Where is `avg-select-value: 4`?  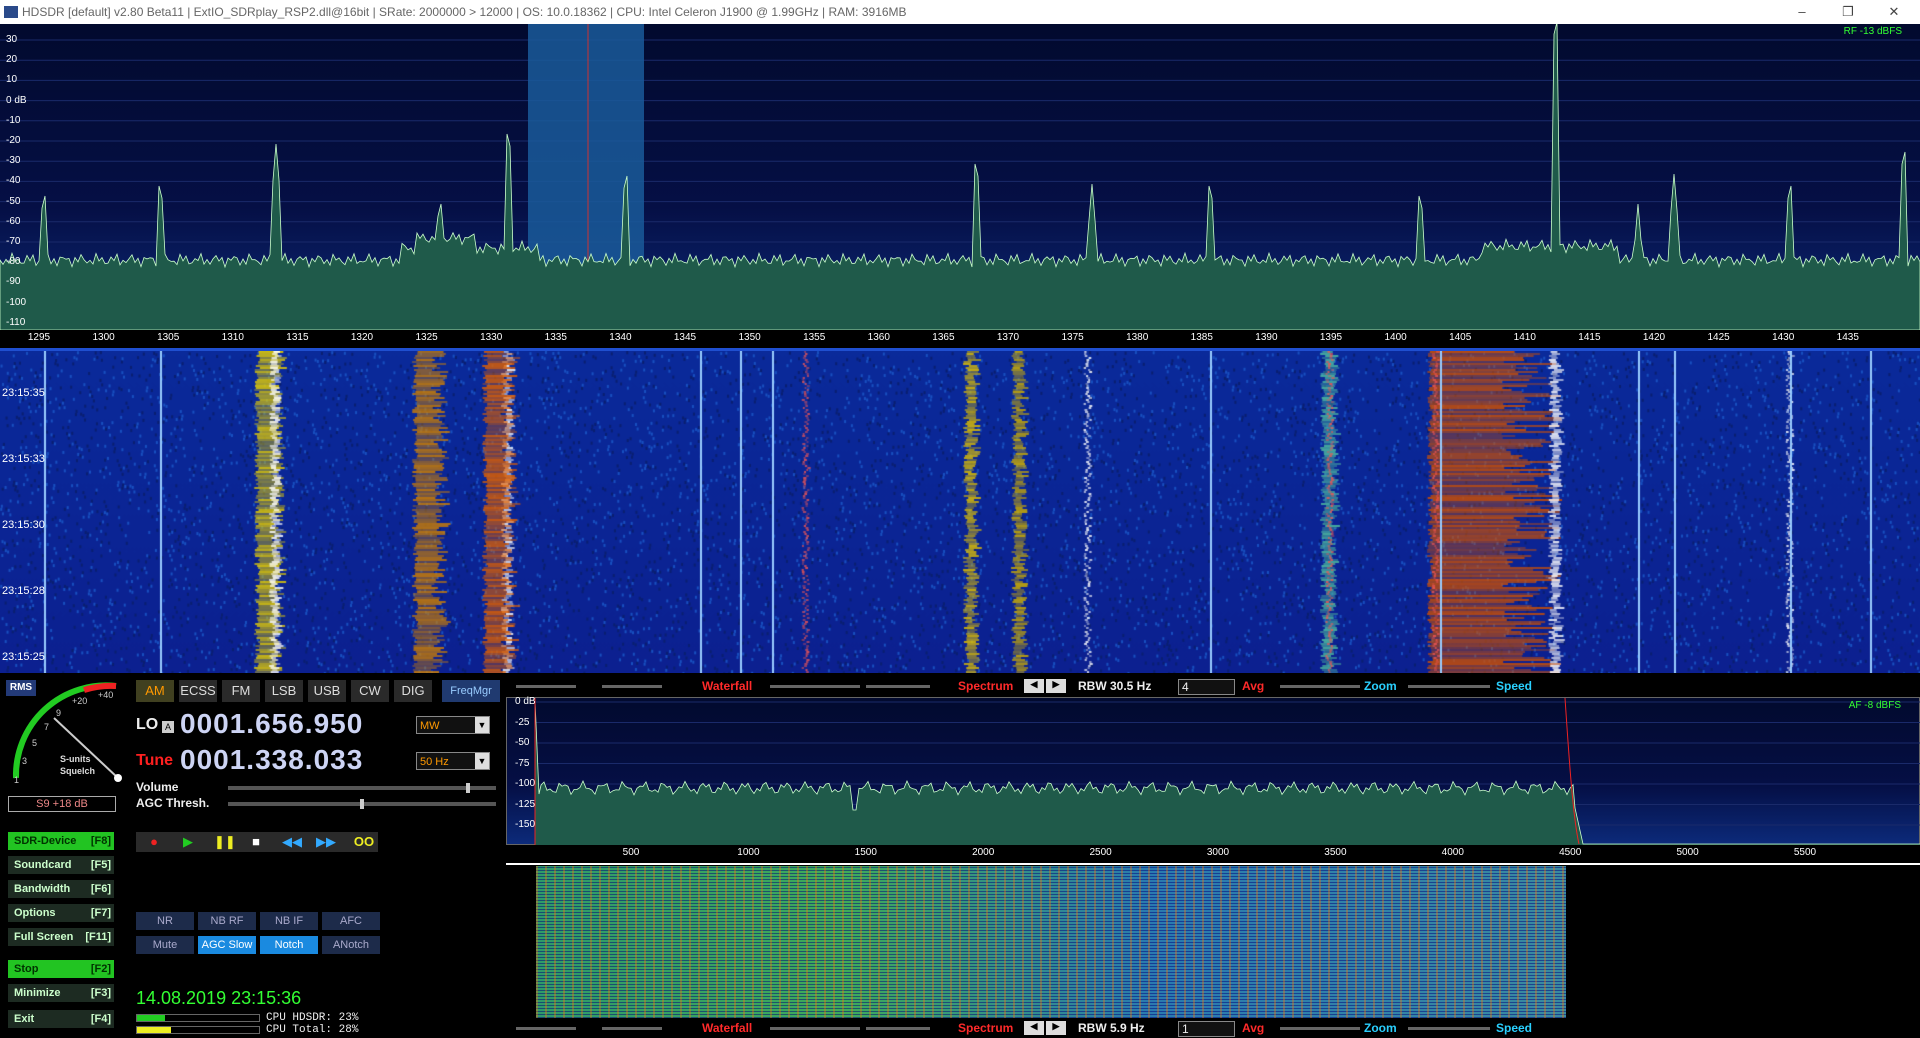
avg-select-value: 4 is located at coordinates (1185, 687).